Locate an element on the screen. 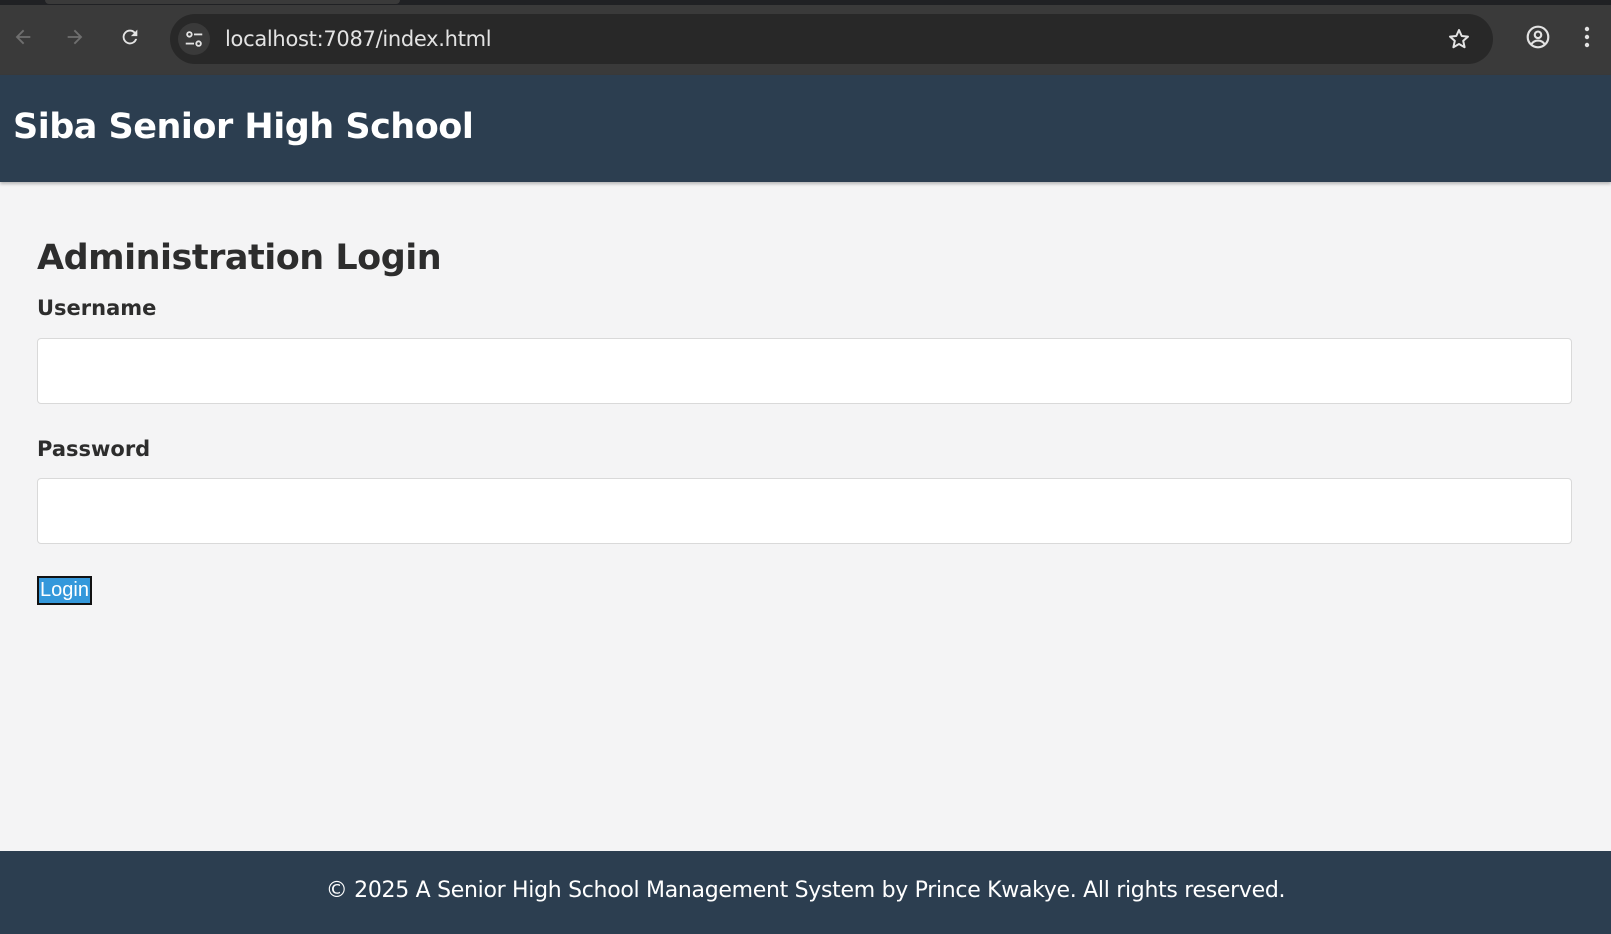  page-title: Administration Login is located at coordinates (239, 258).